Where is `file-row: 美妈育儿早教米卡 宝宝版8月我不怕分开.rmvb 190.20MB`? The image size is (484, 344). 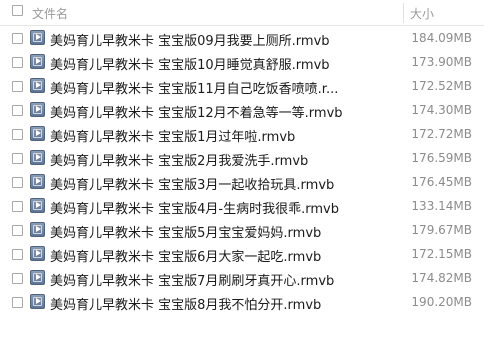 file-row: 美妈育儿早教米卡 宝宝版8月我不怕分开.rmvb 190.20MB is located at coordinates (242, 302).